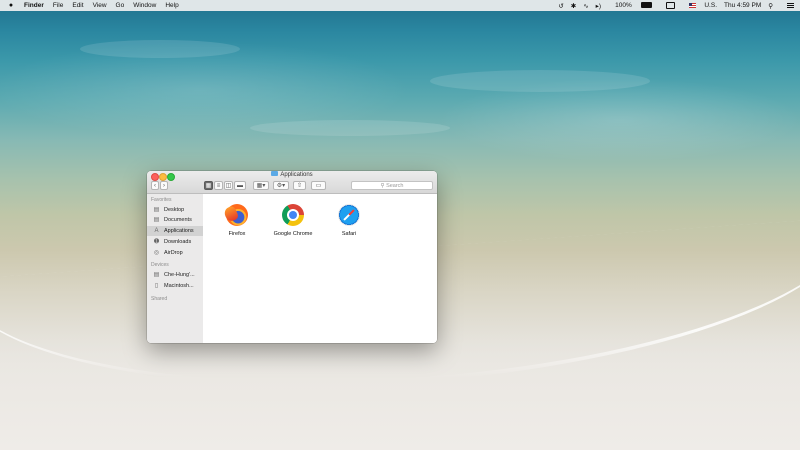 This screenshot has height=450, width=800. Describe the element at coordinates (156, 220) in the screenshot. I see `documents-icon: ▤` at that location.